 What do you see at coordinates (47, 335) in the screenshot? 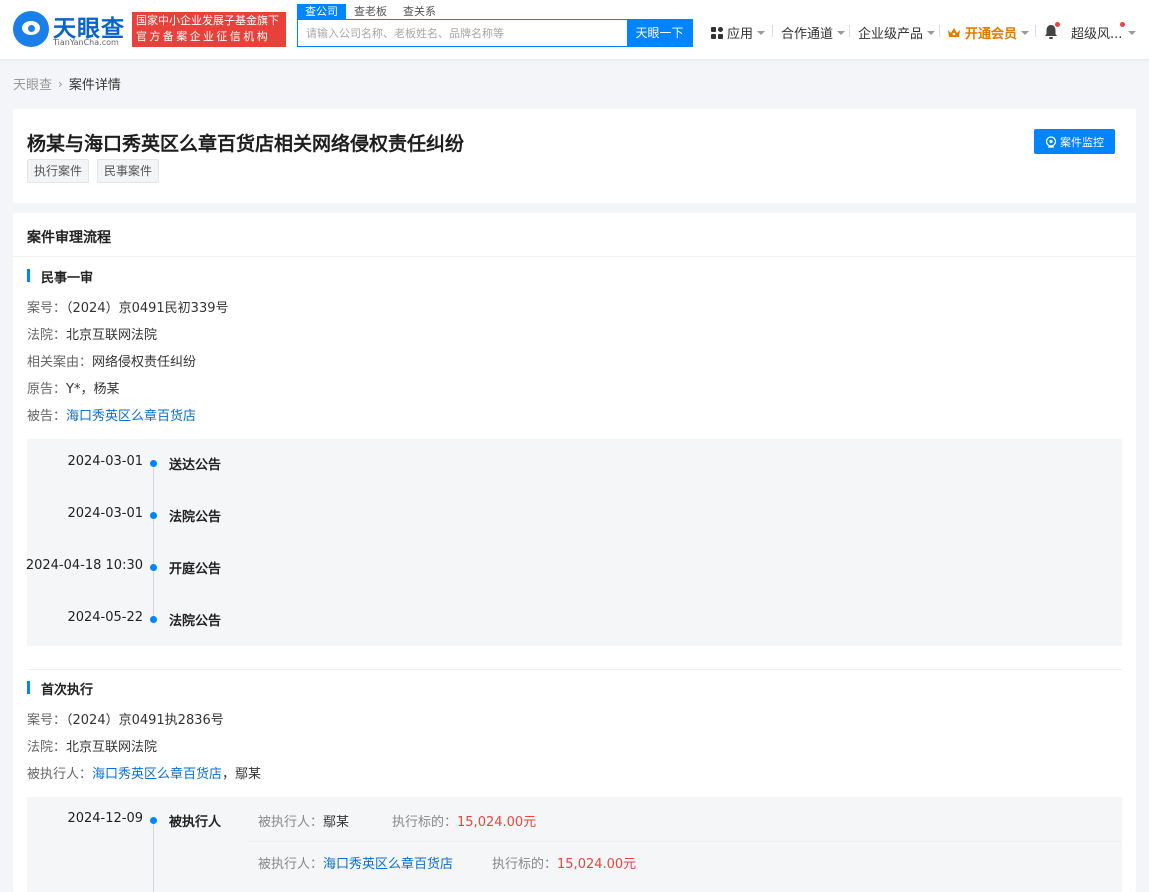
I see `court-label: 法院：` at bounding box center [47, 335].